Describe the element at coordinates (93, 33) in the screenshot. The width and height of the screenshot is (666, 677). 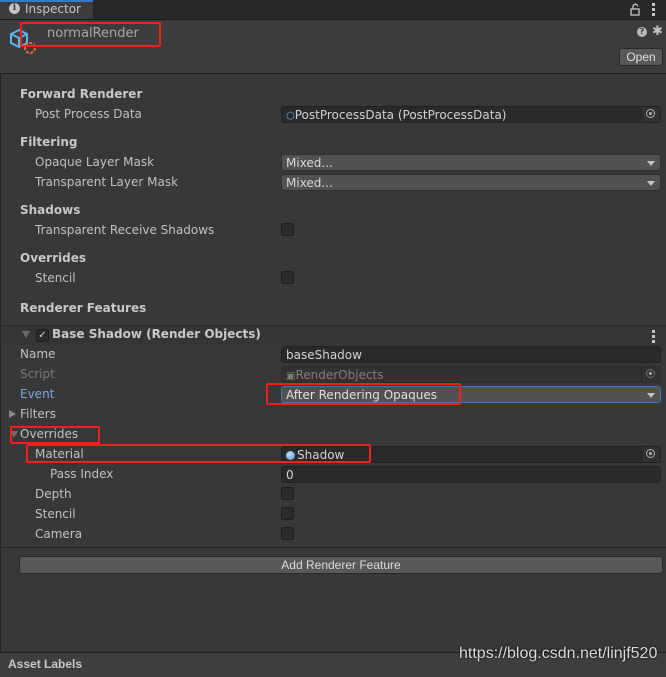
I see `asset-name: normalRender` at that location.